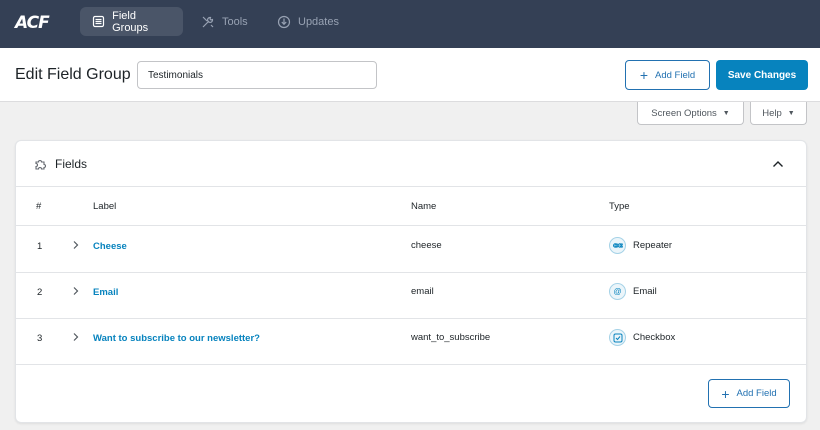 The height and width of the screenshot is (430, 820). I want to click on save-changes-button: Save Changes, so click(762, 75).